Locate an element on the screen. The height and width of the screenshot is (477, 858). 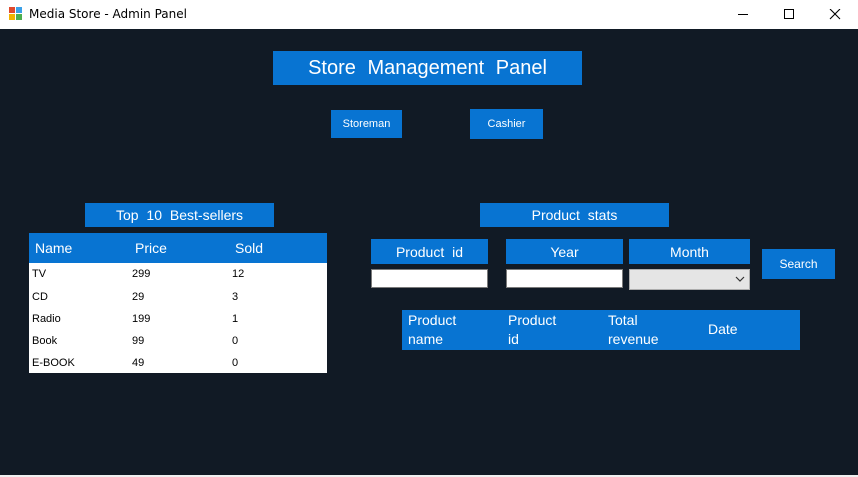
cell-price: 199 is located at coordinates (141, 319).